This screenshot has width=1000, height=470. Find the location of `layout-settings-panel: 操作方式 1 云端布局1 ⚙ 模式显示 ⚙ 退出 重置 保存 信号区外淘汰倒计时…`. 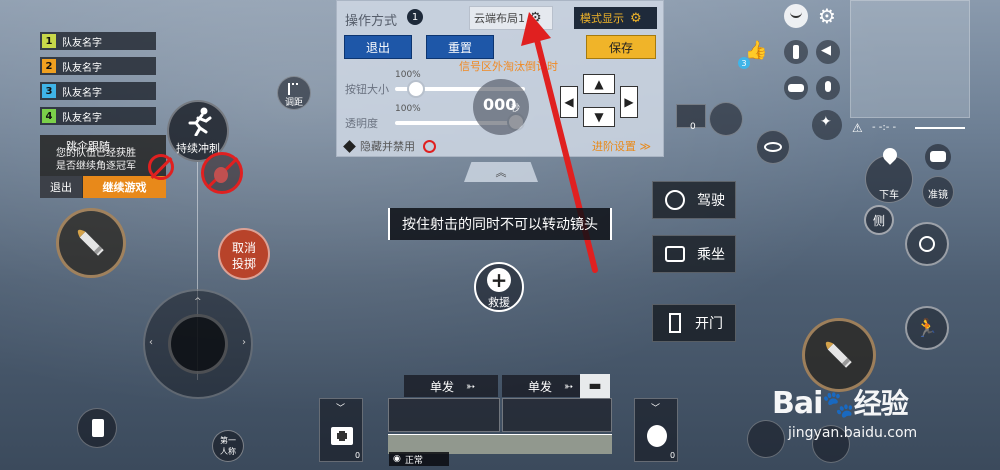

layout-settings-panel: 操作方式 1 云端布局1 ⚙ 模式显示 ⚙ 退出 重置 保存 信号区外淘汰倒计时… is located at coordinates (500, 78).